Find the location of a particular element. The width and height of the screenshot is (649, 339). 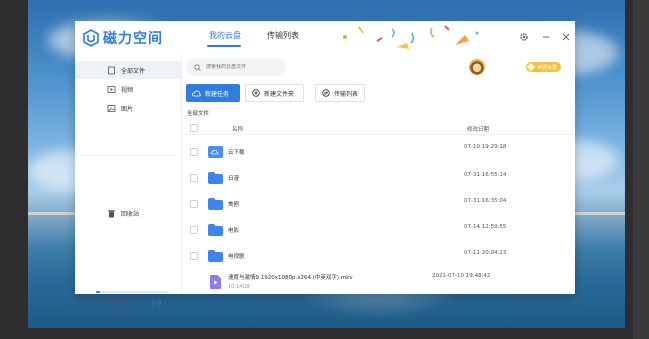

file-date: 07-31 16:35:04 is located at coordinates (485, 201).